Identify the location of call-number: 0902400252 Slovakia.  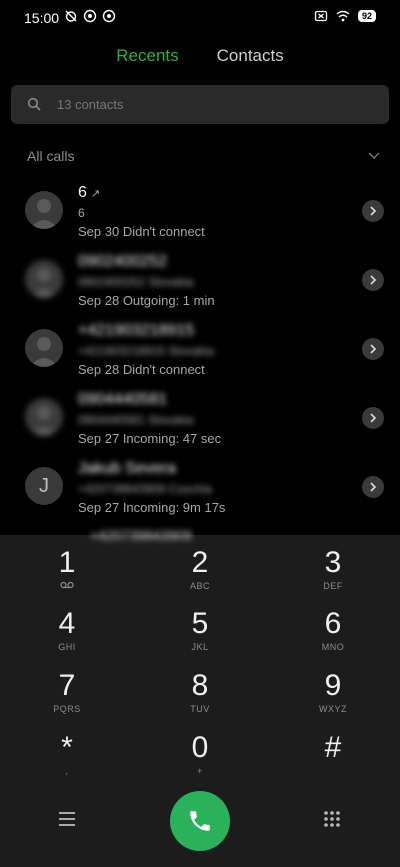
(136, 282).